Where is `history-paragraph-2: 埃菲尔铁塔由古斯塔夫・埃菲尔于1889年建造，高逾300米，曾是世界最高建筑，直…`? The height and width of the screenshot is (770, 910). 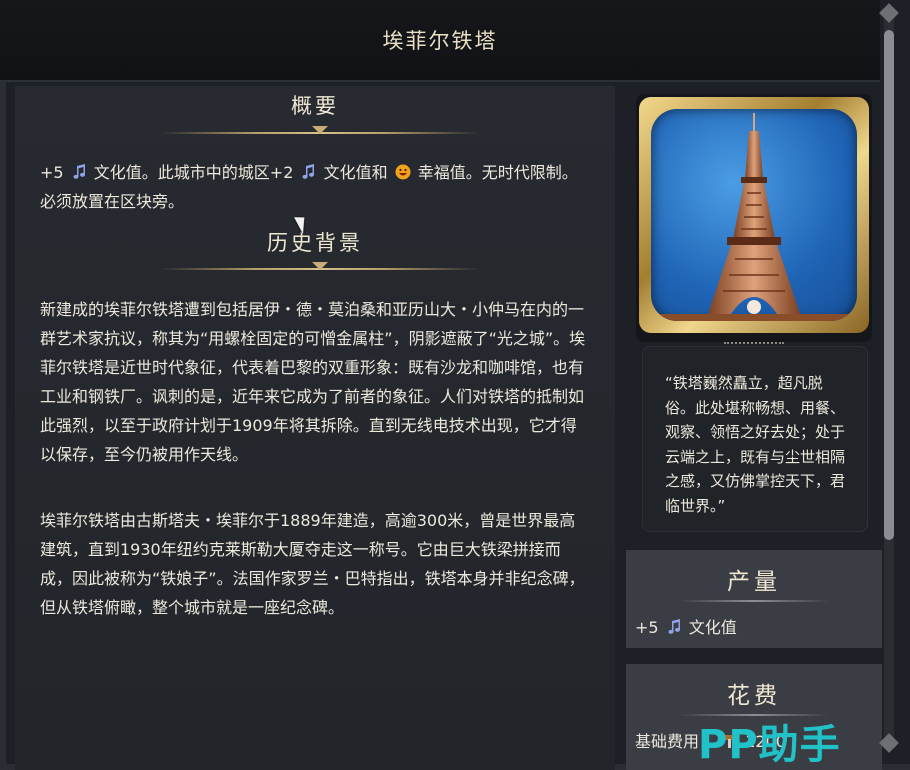
history-paragraph-2: 埃菲尔铁塔由古斯塔夫・埃菲尔于1889年建造，高逾300米，曾是世界最高建筑，直… is located at coordinates (312, 564).